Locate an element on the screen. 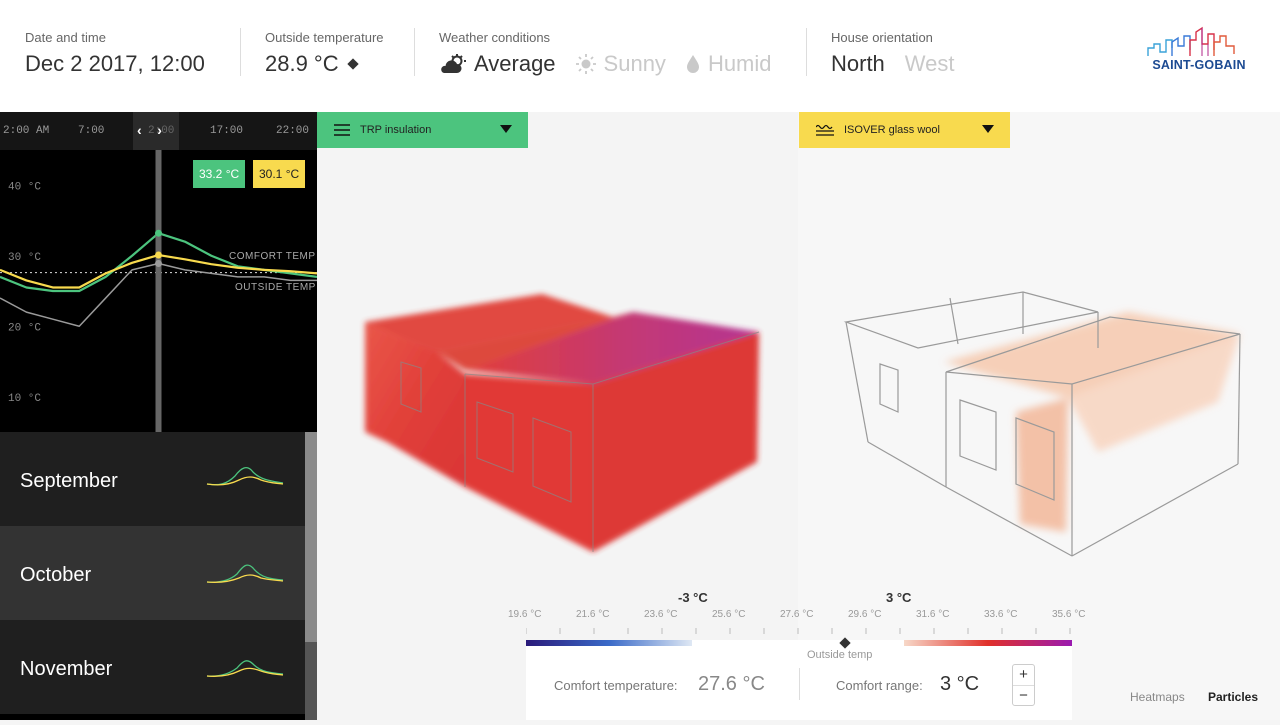 The height and width of the screenshot is (725, 1280). delta-left: -3 °C is located at coordinates (693, 597).